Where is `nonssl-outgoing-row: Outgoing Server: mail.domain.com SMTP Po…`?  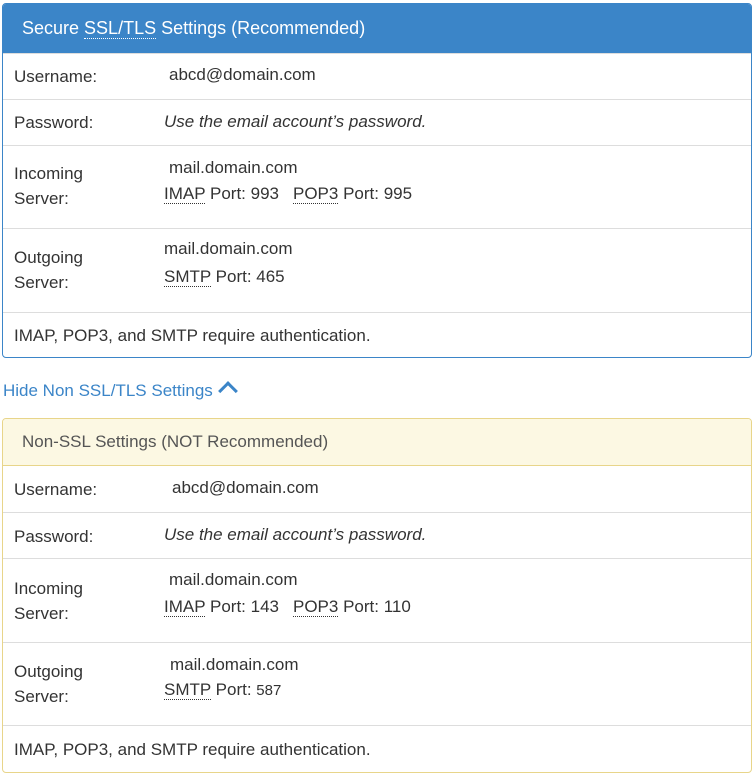
nonssl-outgoing-row: Outgoing Server: mail.domain.com SMTP Po… is located at coordinates (377, 683).